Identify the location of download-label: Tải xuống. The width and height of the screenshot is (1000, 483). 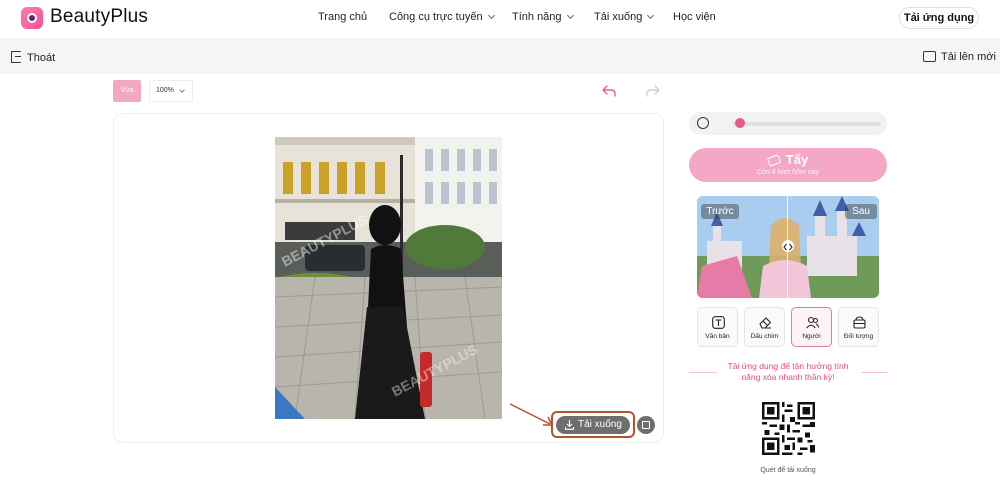
(600, 424).